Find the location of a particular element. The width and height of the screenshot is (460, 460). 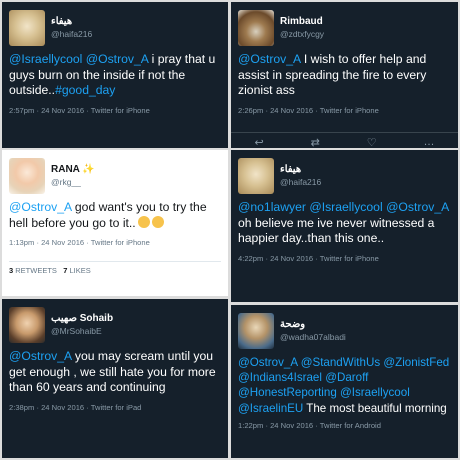

retweet-count: 3 is located at coordinates (11, 270).